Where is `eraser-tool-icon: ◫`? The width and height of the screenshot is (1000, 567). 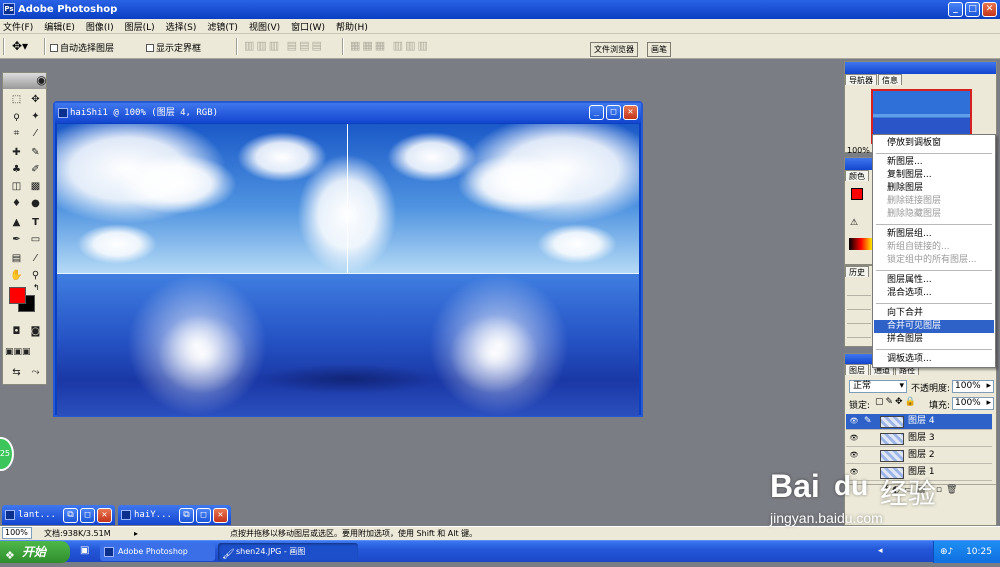 eraser-tool-icon: ◫ is located at coordinates (16, 186).